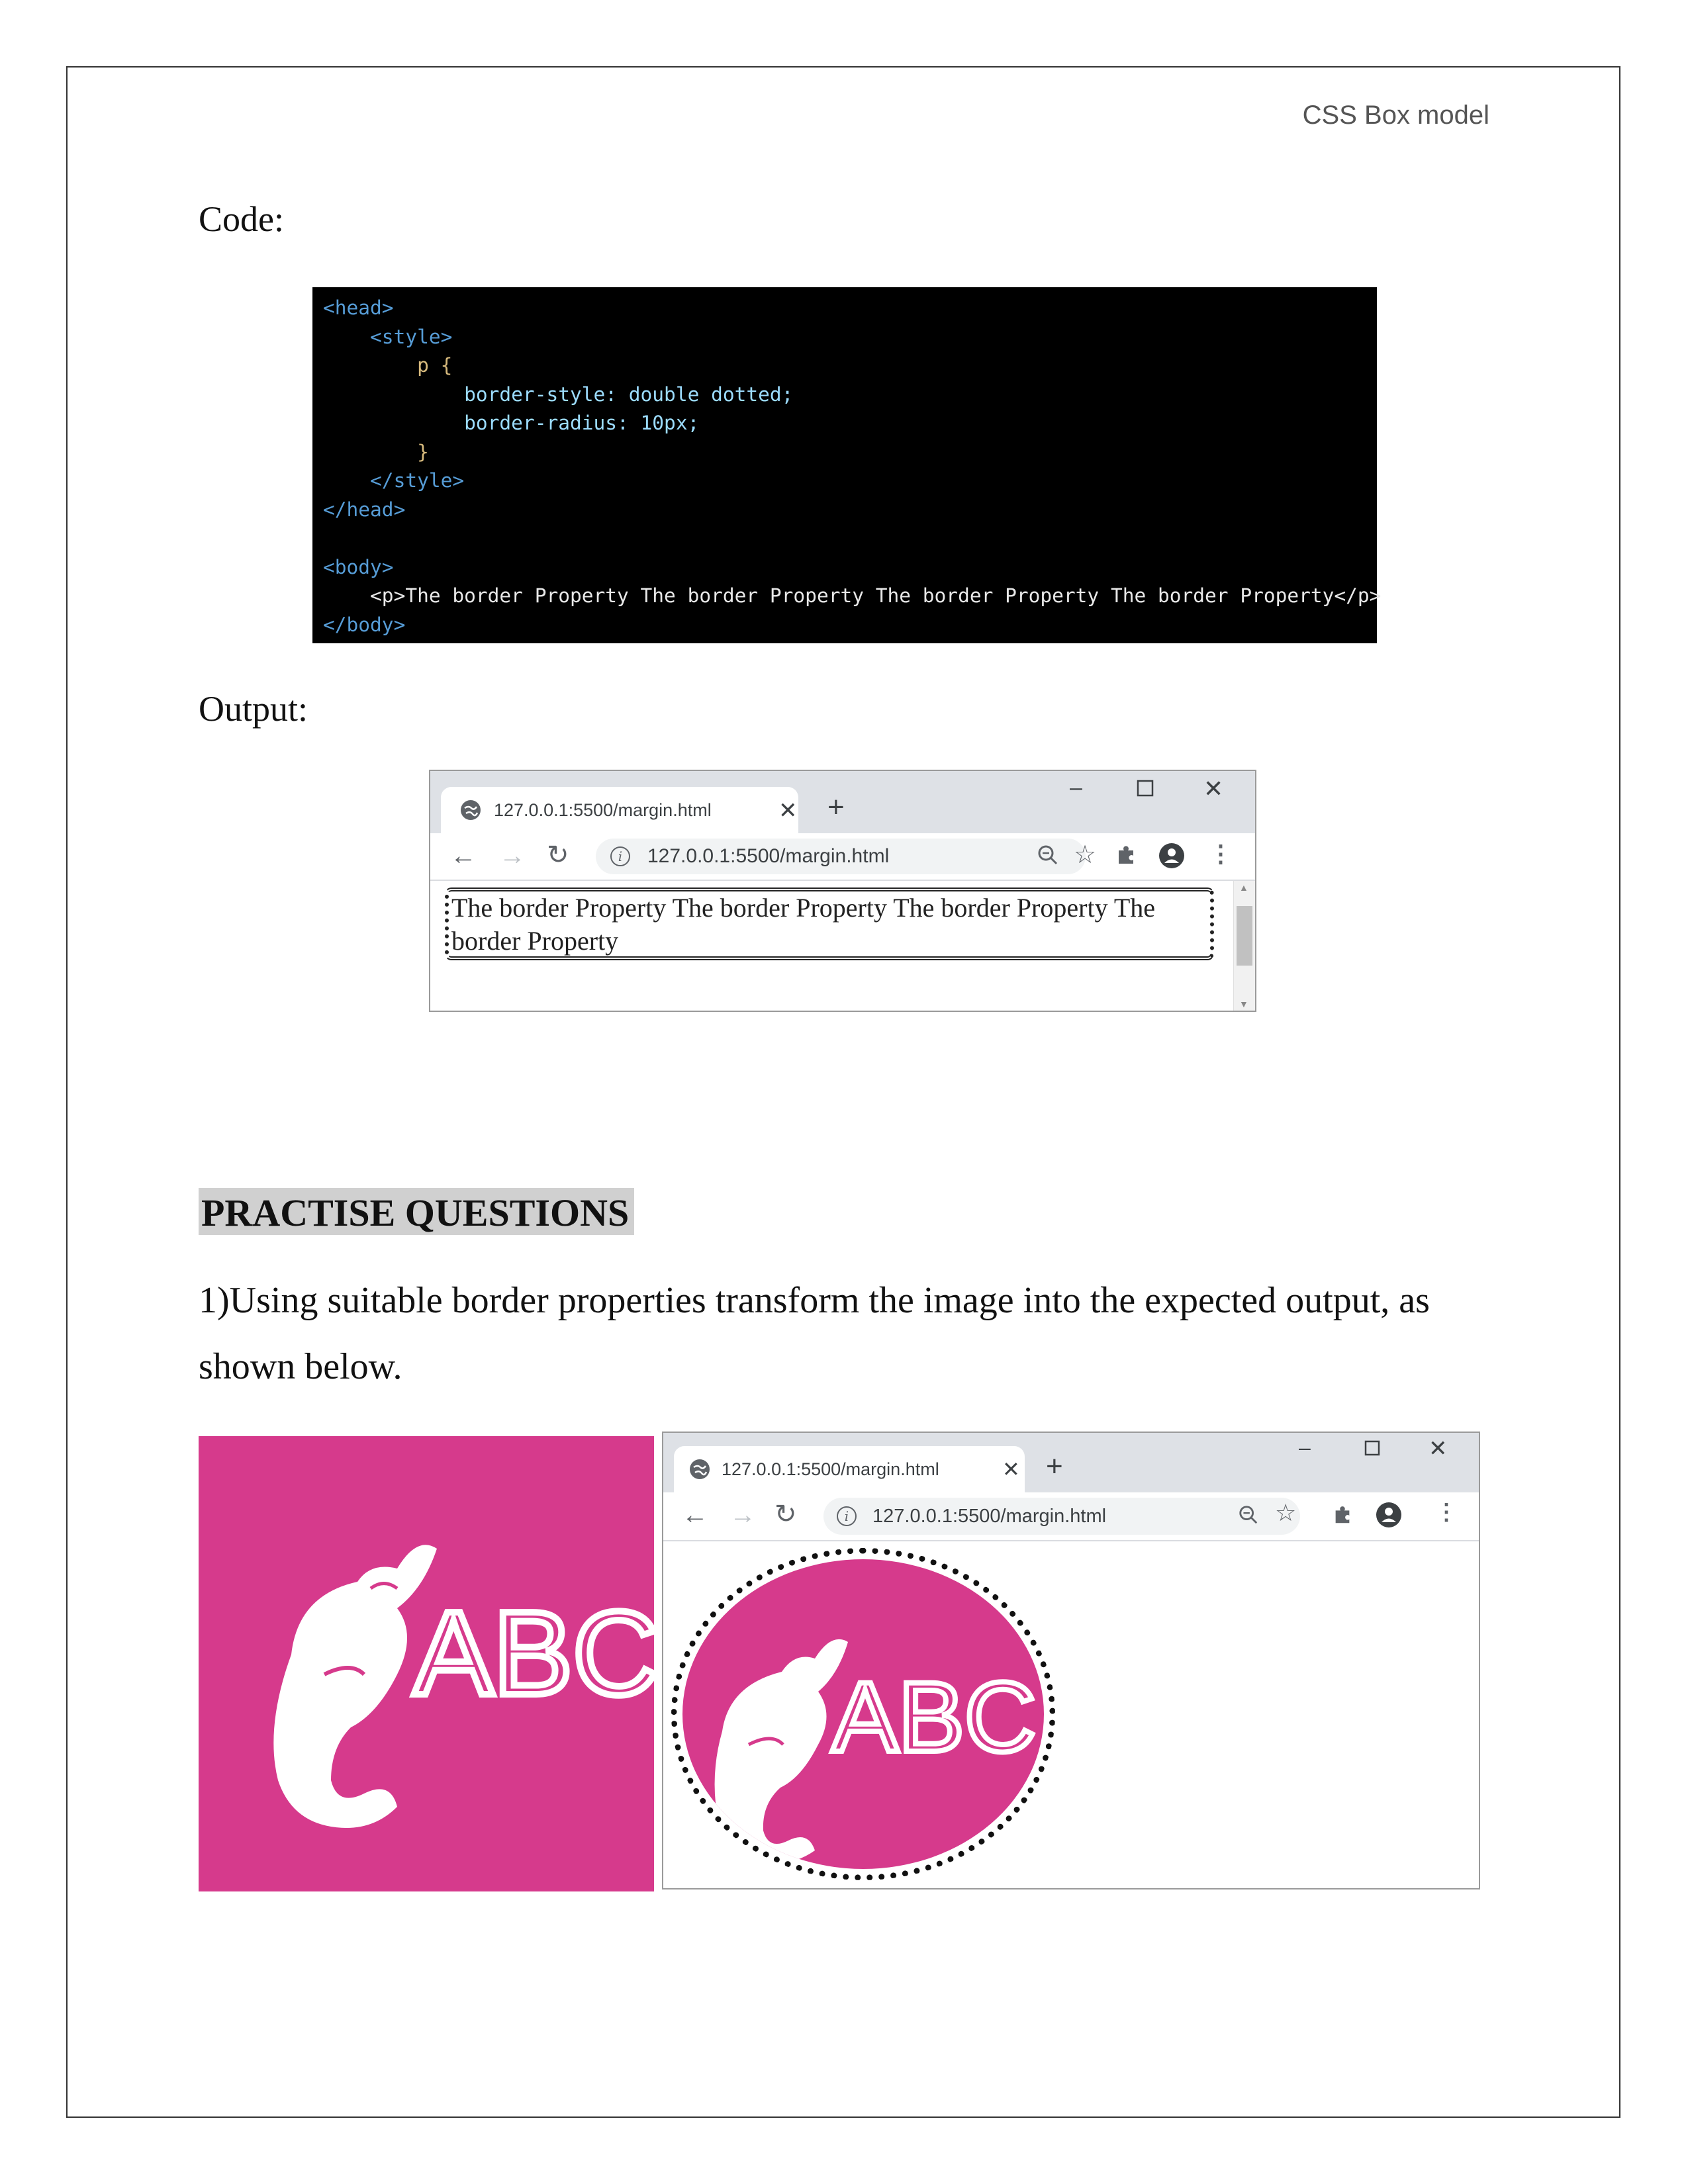 This screenshot has width=1688, height=2184. Describe the element at coordinates (417, 1211) in the screenshot. I see `practise-heading: PRACTISE QUESTIONS` at that location.